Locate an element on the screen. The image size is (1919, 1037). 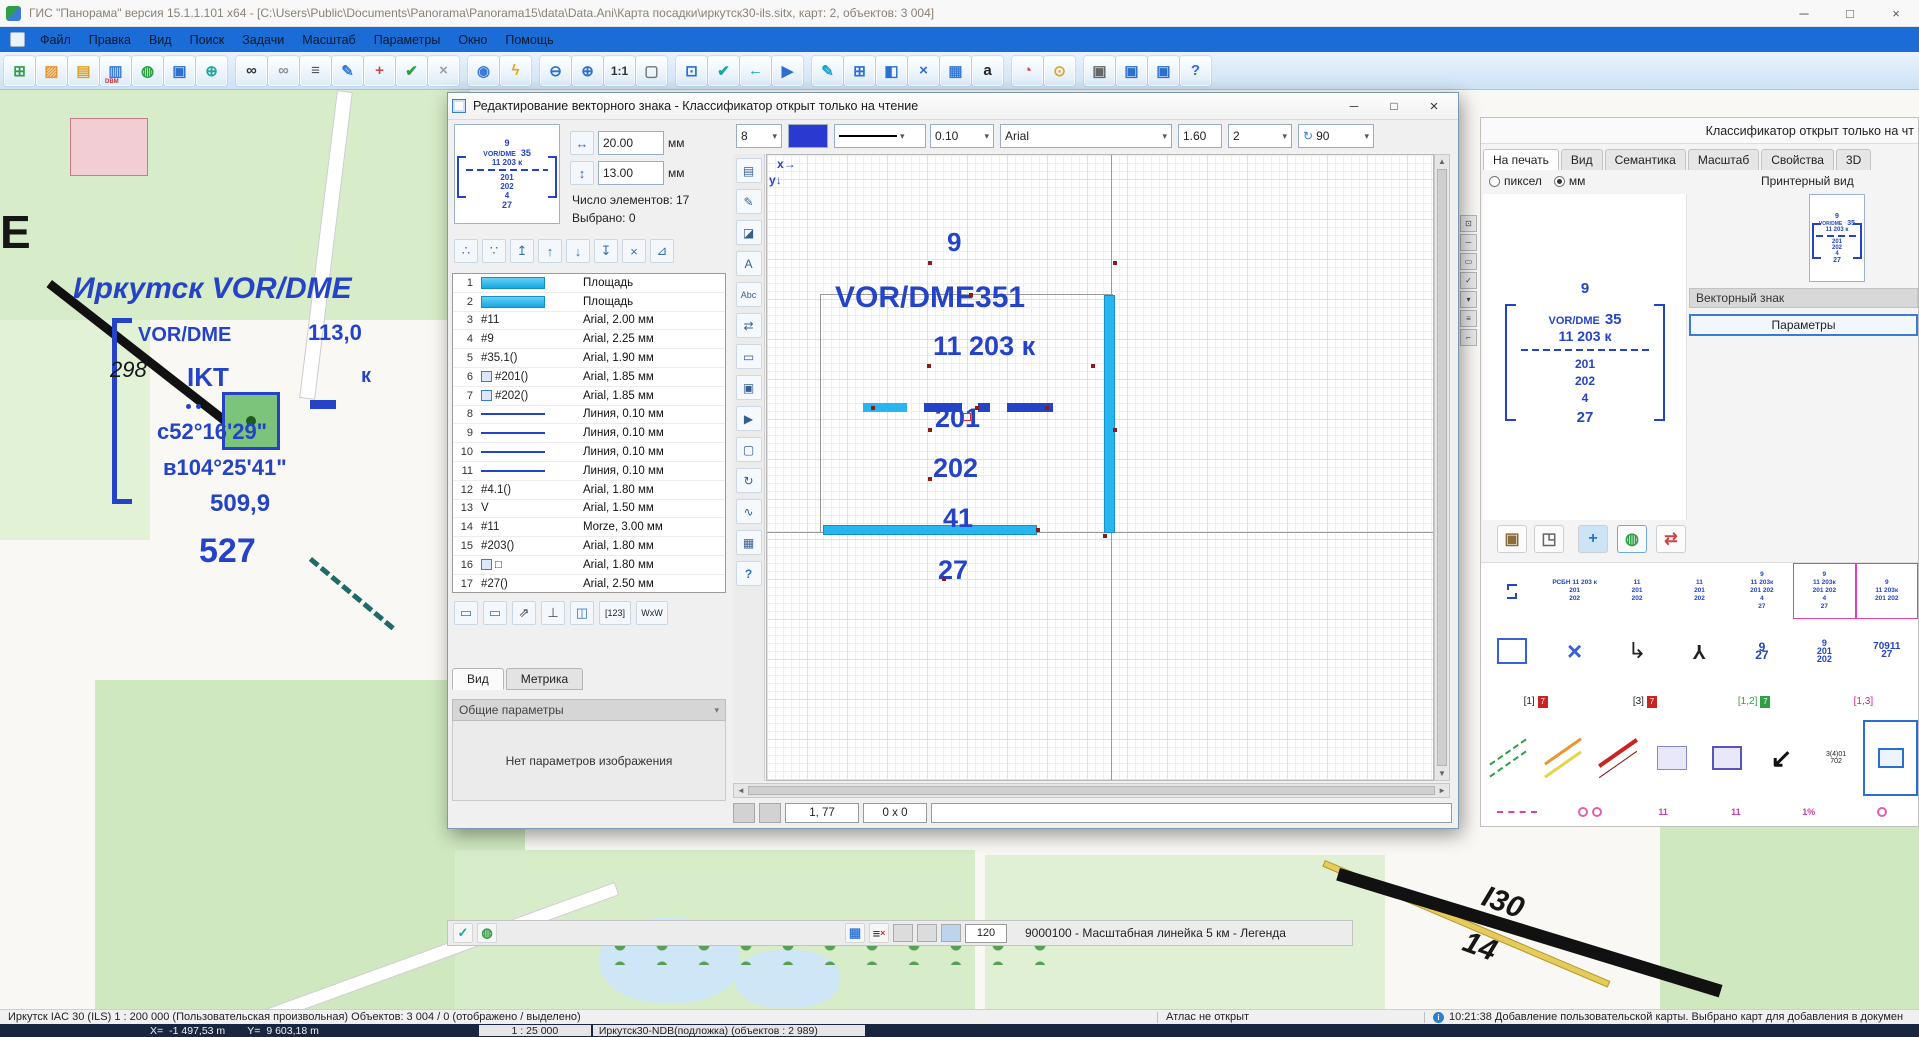
scale-1-1-button: 1:1 is located at coordinates (619, 70).